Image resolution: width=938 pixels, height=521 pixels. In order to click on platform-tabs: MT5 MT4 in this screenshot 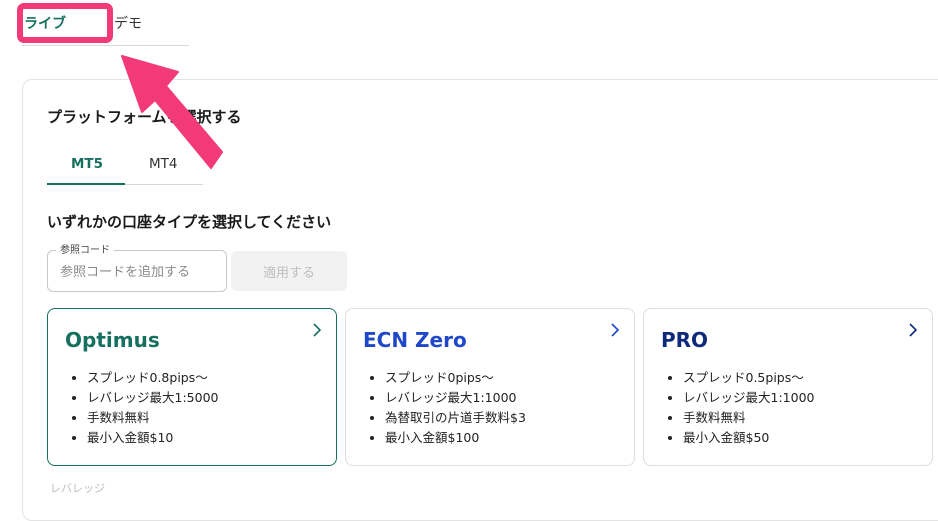, I will do `click(125, 166)`.